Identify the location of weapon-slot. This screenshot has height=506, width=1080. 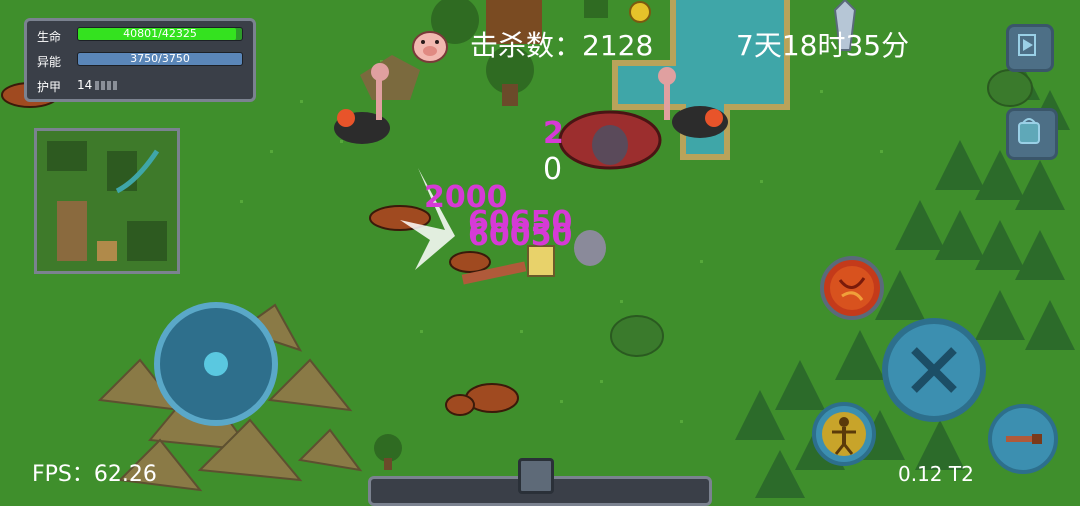
(1023, 439).